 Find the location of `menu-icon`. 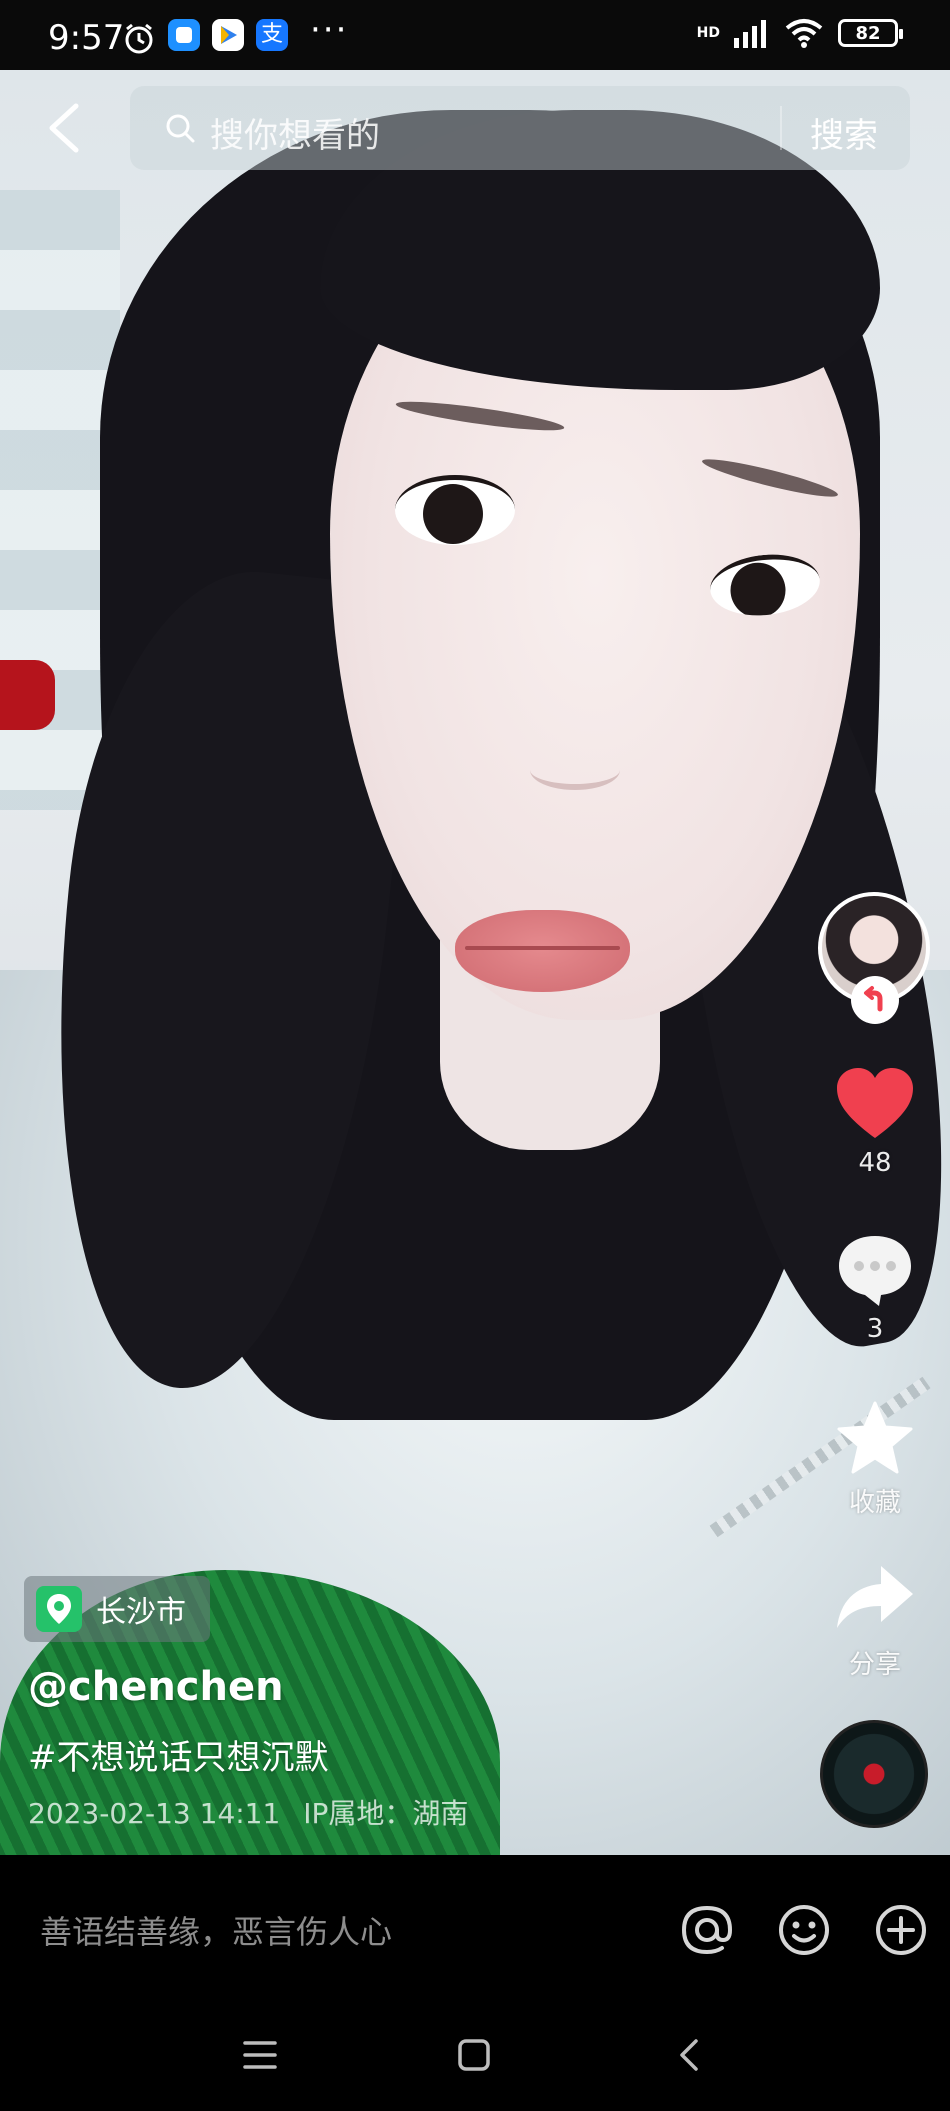

menu-icon is located at coordinates (260, 2055).